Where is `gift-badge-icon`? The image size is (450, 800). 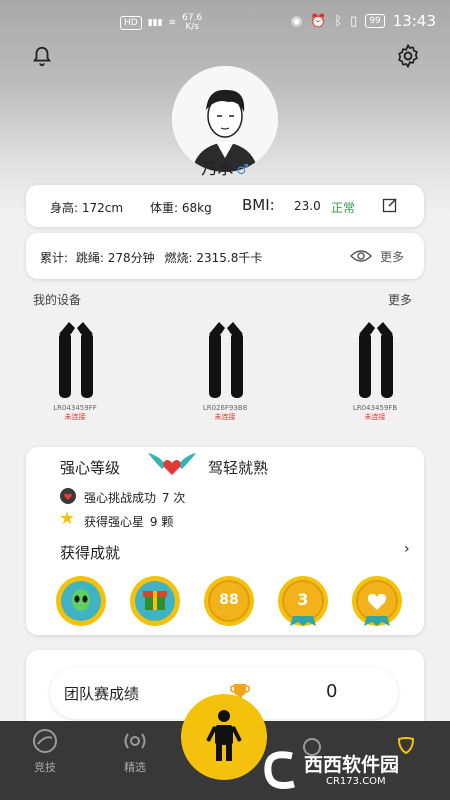 gift-badge-icon is located at coordinates (155, 601).